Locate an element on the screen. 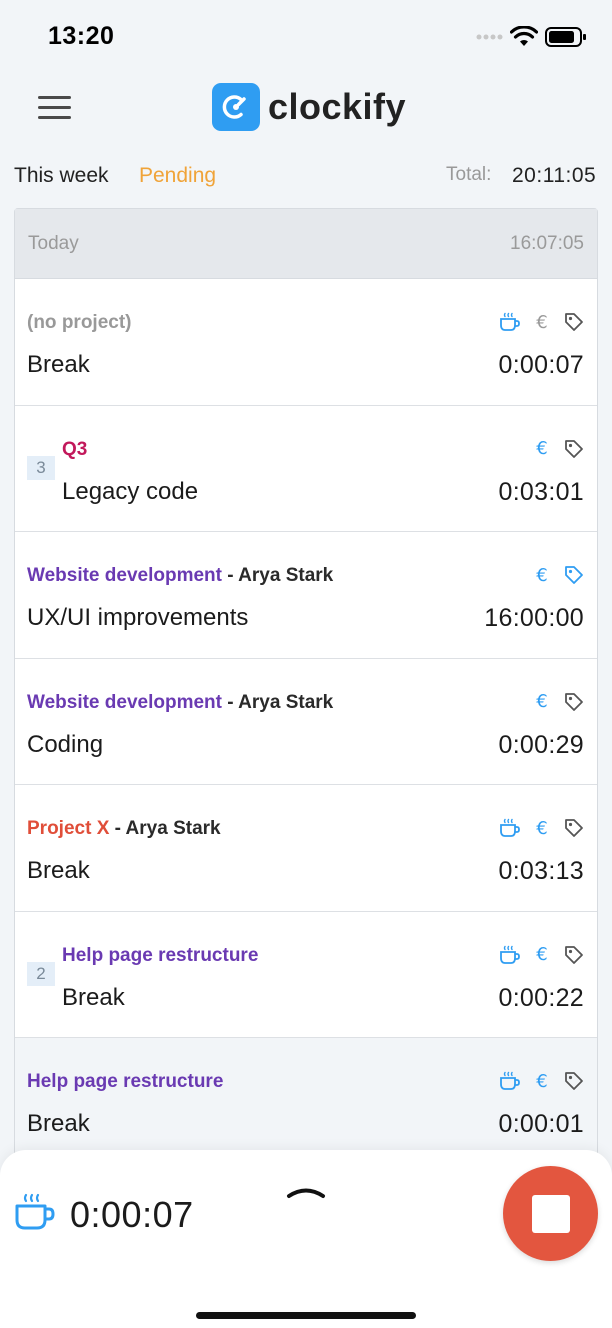 Image resolution: width=612 pixels, height=1328 pixels. day-label: Today is located at coordinates (53, 243).